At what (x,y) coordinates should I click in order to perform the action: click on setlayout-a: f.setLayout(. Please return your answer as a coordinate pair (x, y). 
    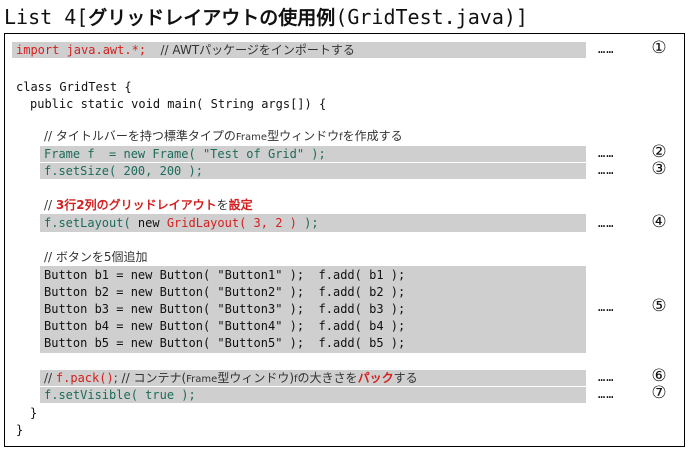
    Looking at the image, I should click on (91, 223).